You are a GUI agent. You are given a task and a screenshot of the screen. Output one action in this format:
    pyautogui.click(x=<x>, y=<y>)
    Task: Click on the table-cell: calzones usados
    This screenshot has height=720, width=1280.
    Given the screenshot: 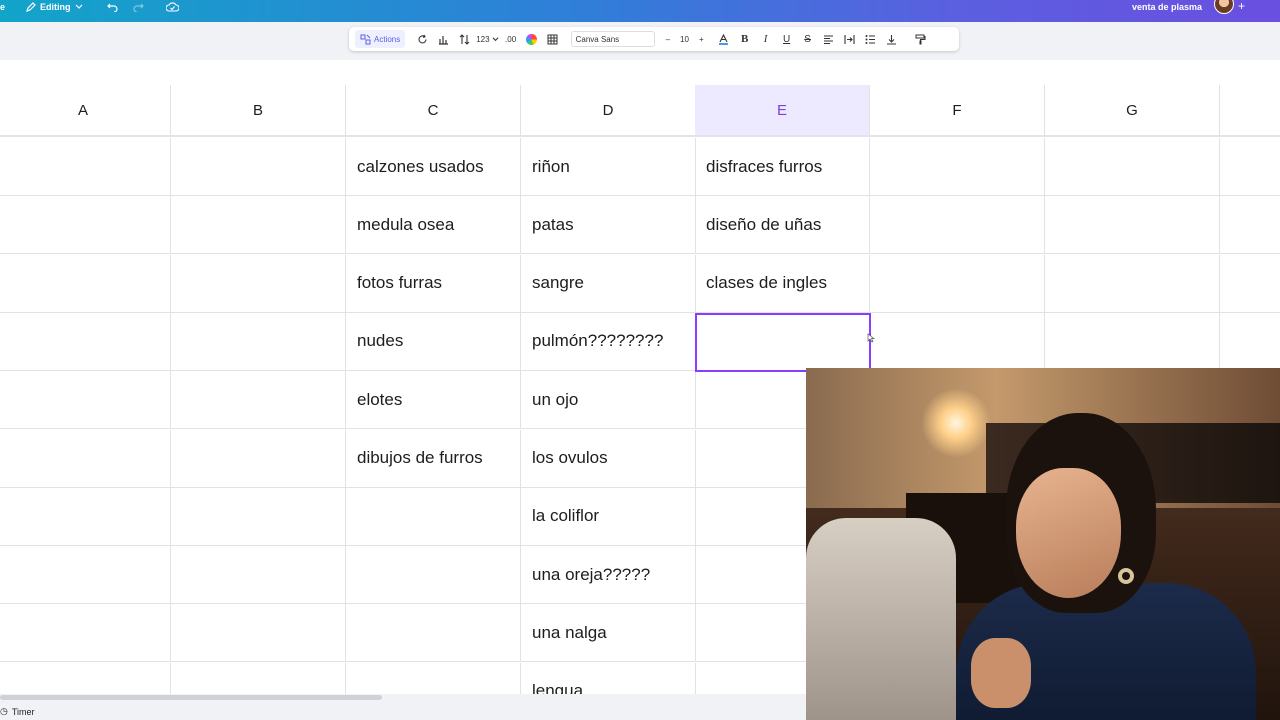 What is the action you would take?
    pyautogui.click(x=433, y=167)
    